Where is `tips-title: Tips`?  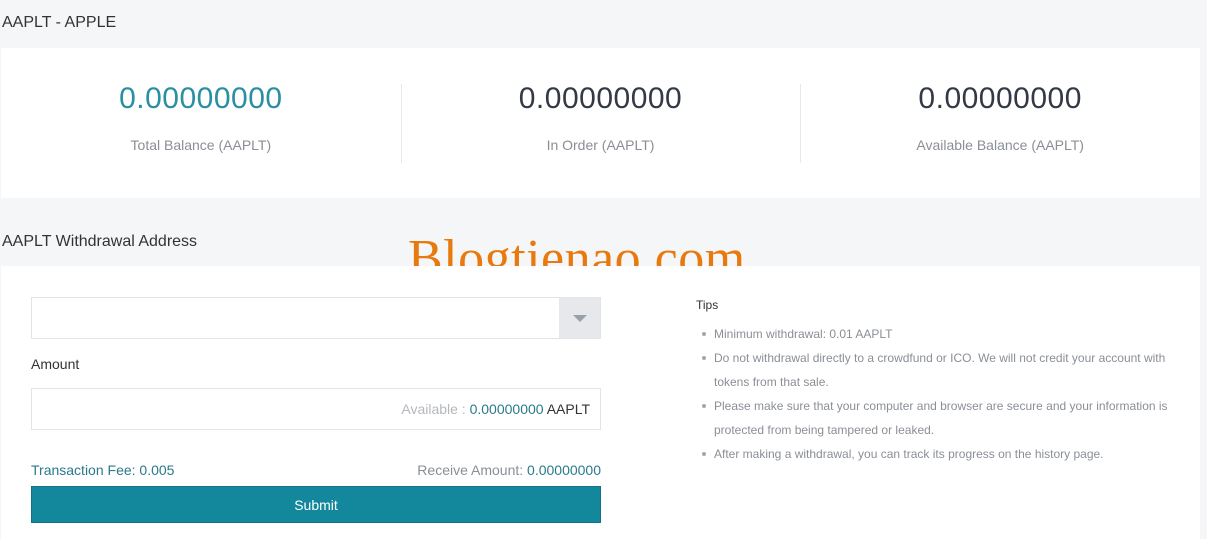 tips-title: Tips is located at coordinates (707, 305).